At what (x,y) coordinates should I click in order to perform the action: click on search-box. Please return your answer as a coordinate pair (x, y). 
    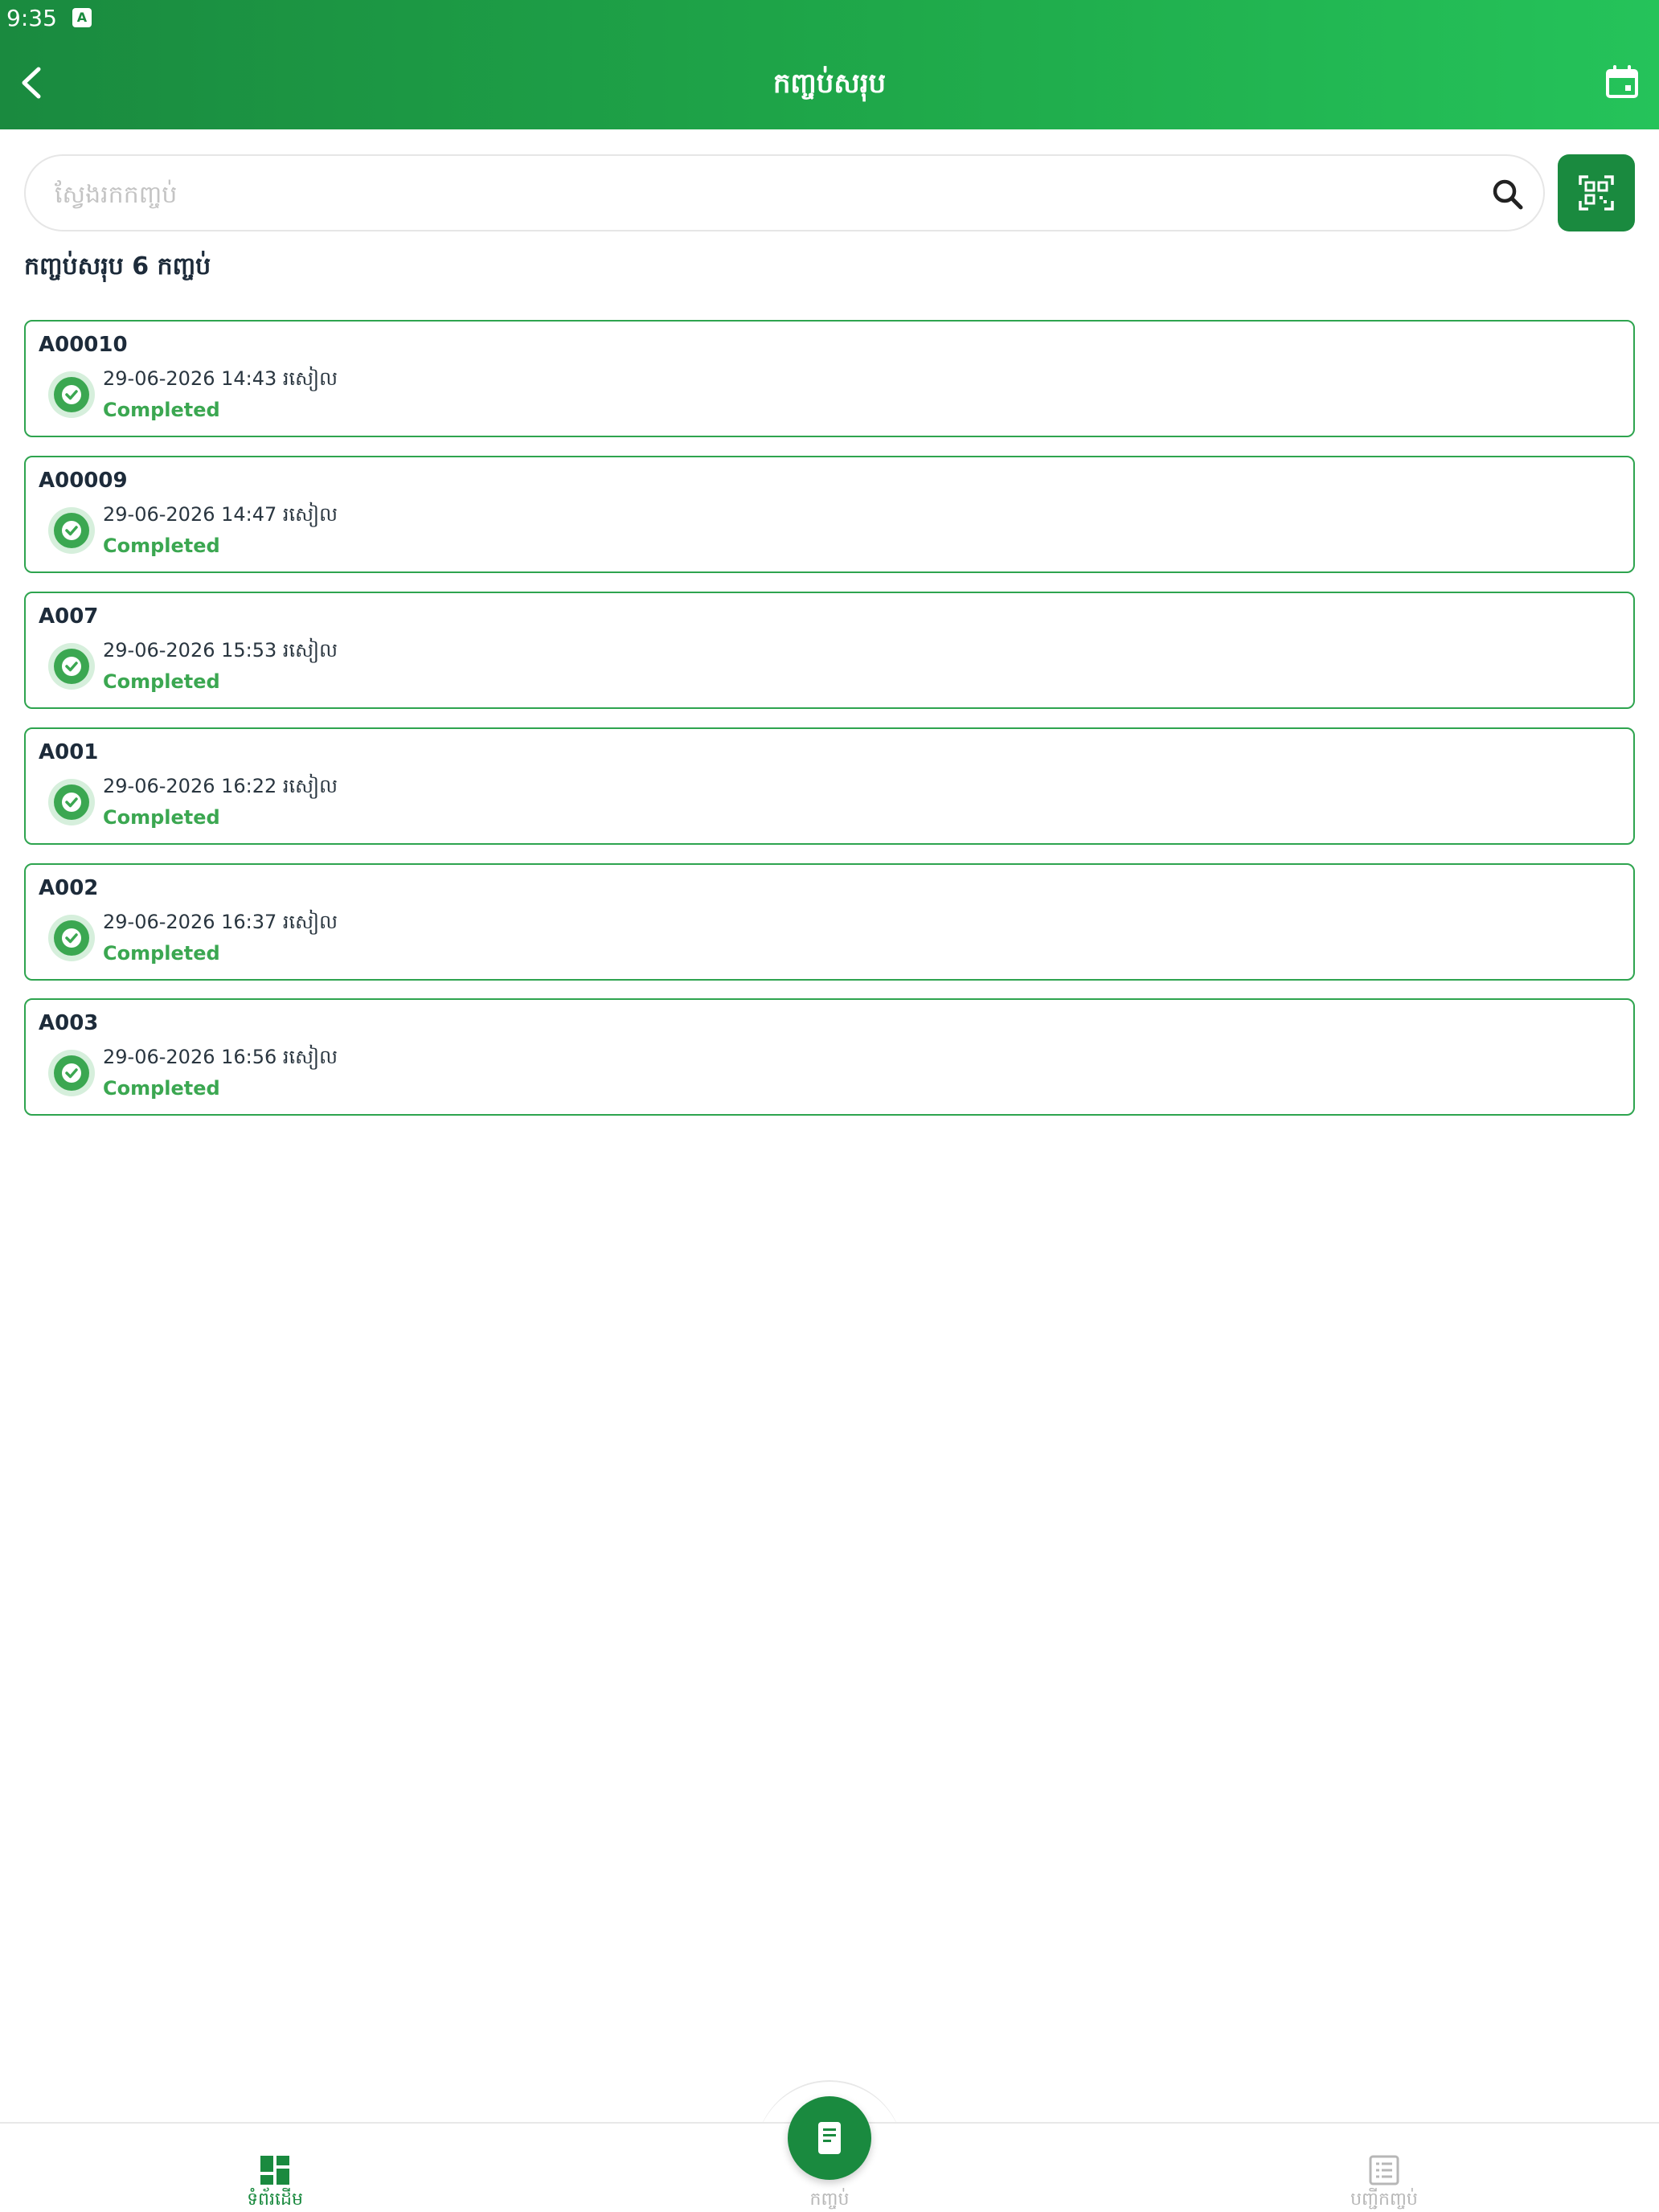
    Looking at the image, I should click on (784, 192).